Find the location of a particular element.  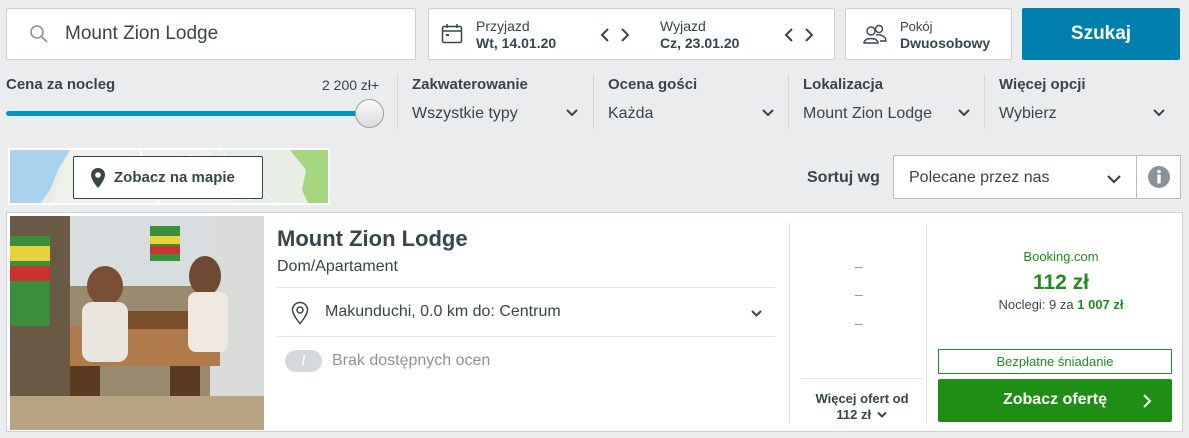

accommodation-filter-value: Wszystkie typy is located at coordinates (465, 114).